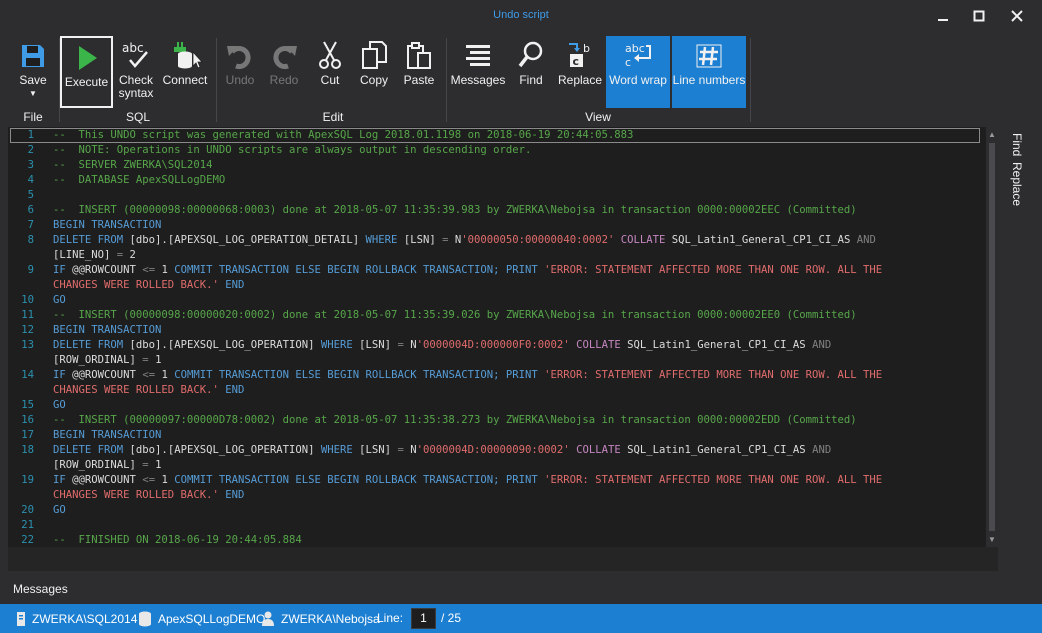 This screenshot has width=1042, height=633. Describe the element at coordinates (478, 72) in the screenshot. I see `messages-button: Messages` at that location.